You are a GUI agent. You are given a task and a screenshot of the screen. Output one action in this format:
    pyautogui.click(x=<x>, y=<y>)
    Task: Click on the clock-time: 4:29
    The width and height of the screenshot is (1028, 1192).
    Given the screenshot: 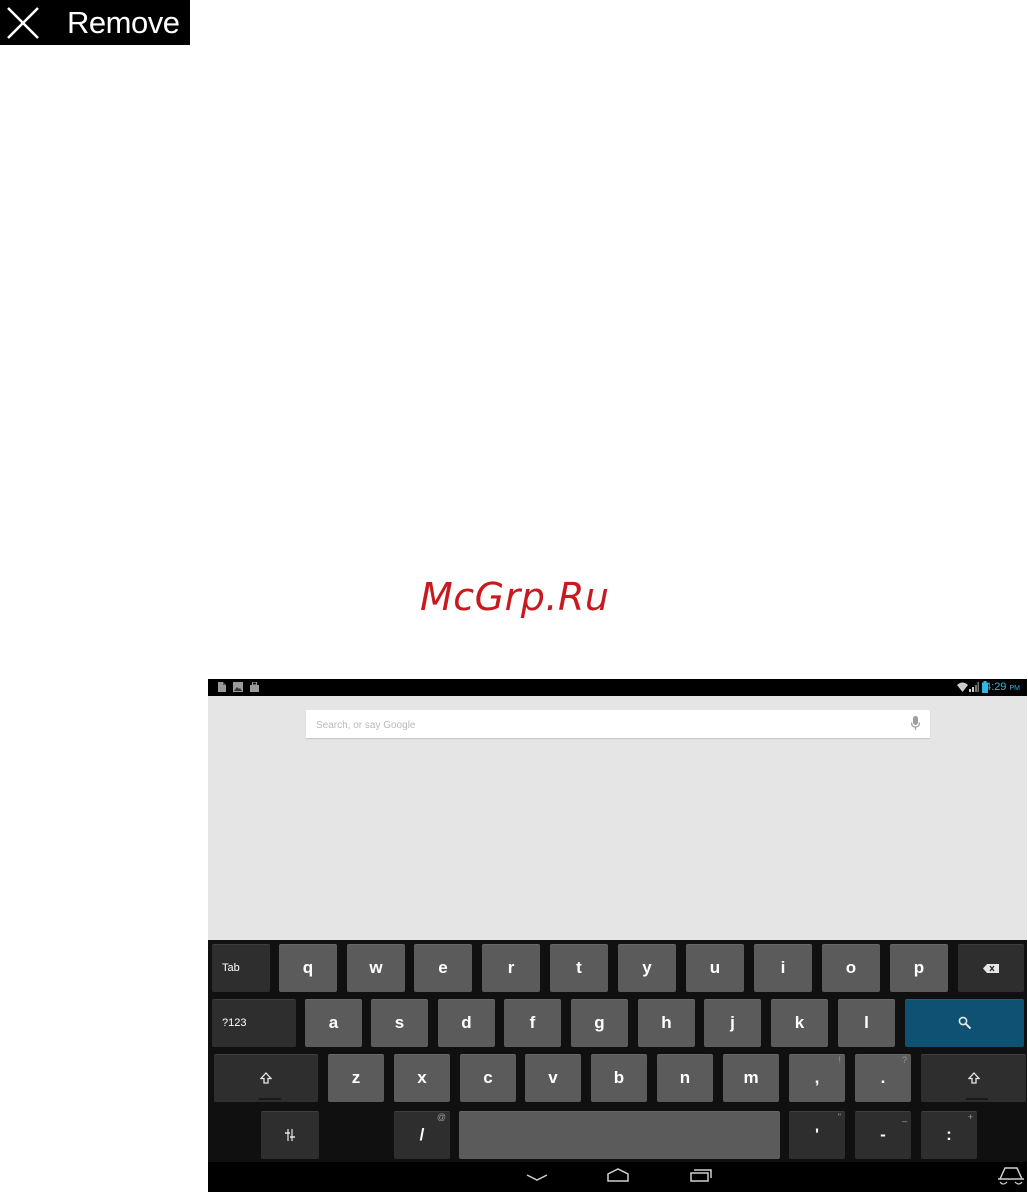 What is the action you would take?
    pyautogui.click(x=996, y=687)
    